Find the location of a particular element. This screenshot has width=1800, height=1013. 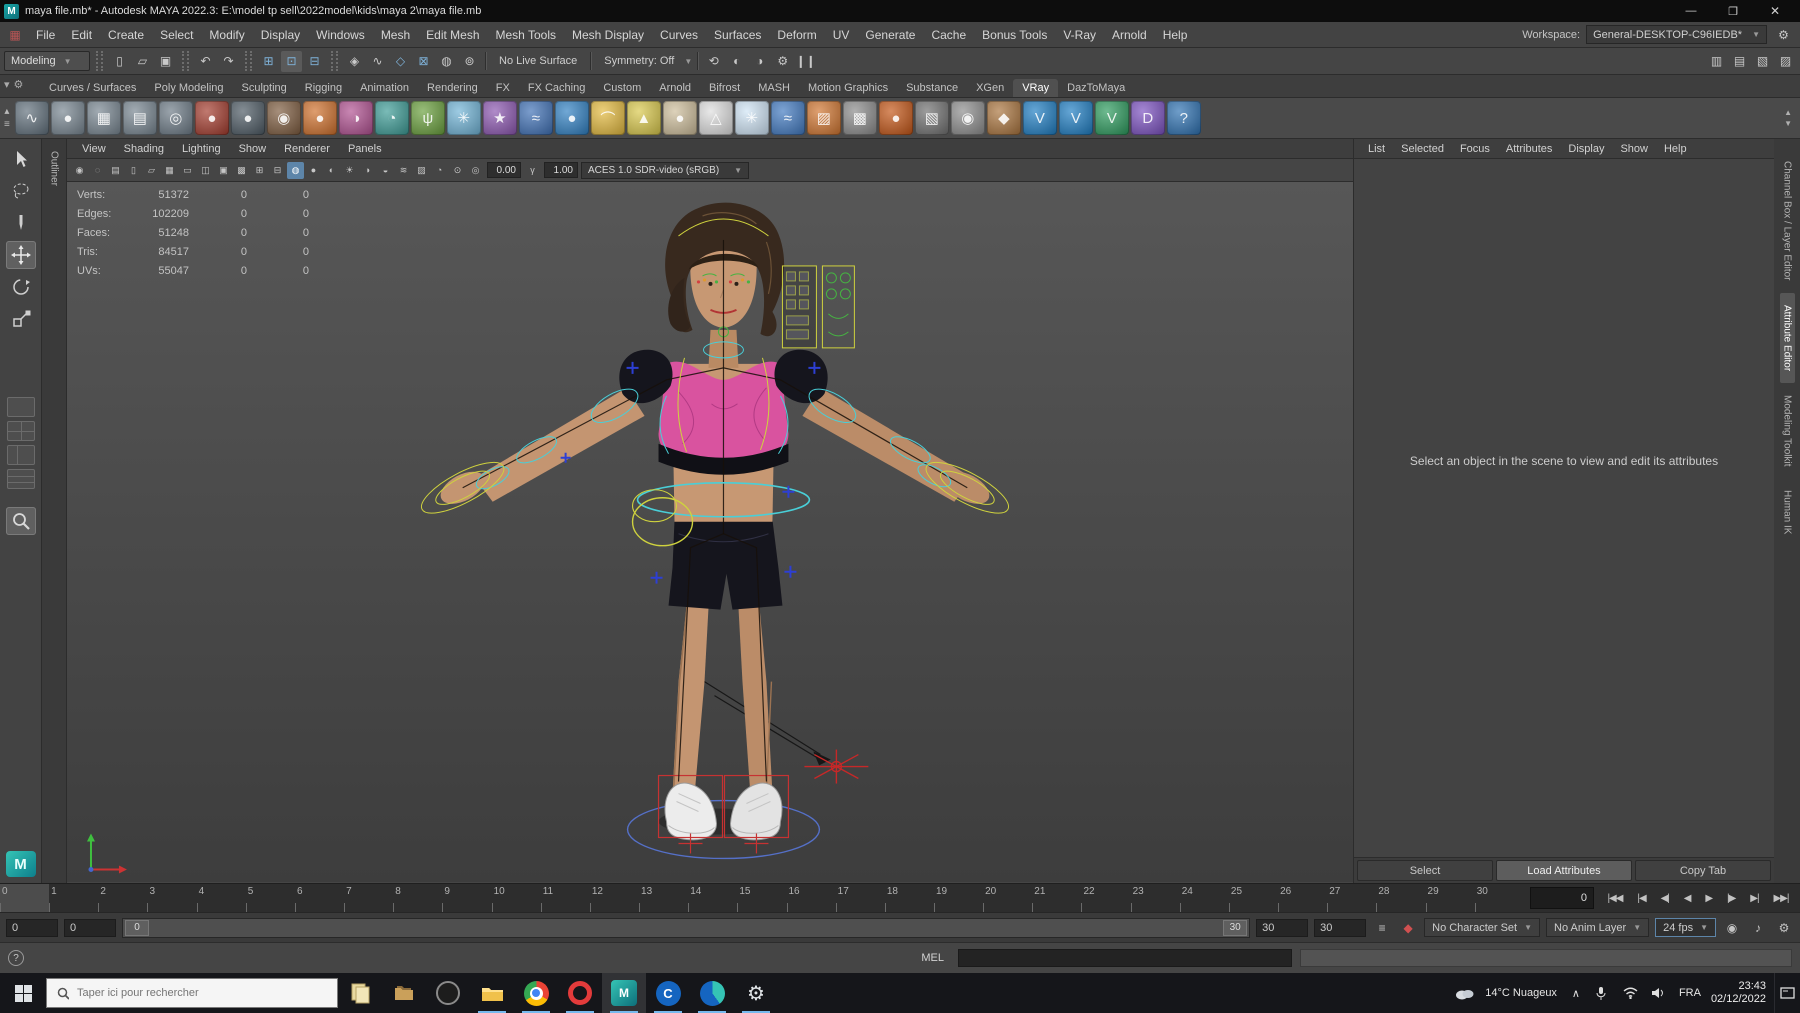

select-button: Select is located at coordinates (1425, 870).